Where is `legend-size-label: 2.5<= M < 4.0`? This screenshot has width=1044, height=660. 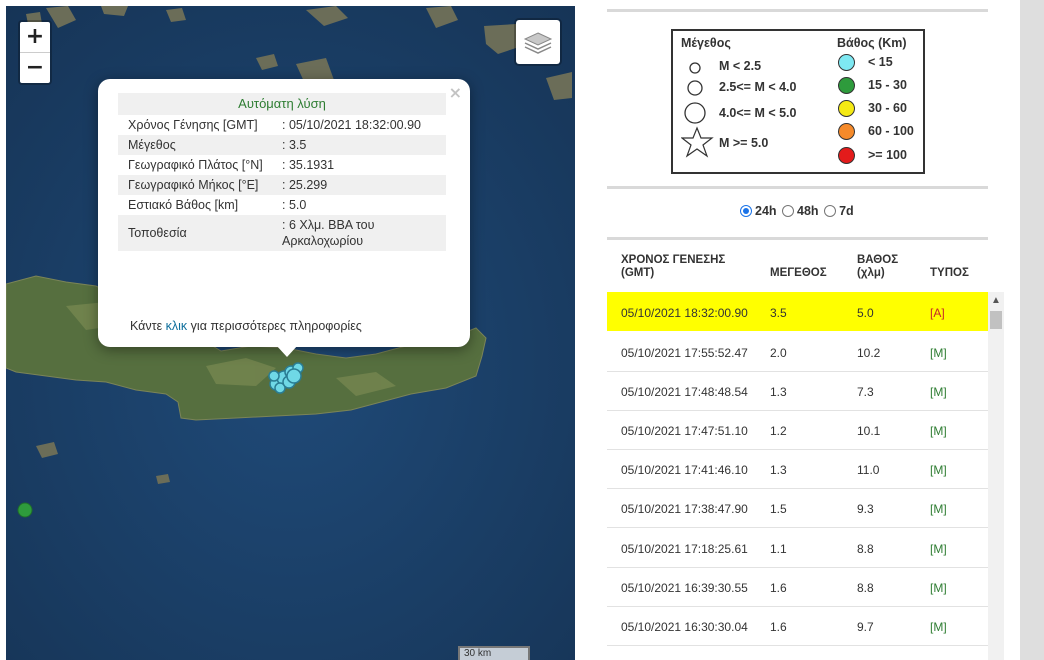
legend-size-label: 2.5<= M < 4.0 is located at coordinates (758, 87).